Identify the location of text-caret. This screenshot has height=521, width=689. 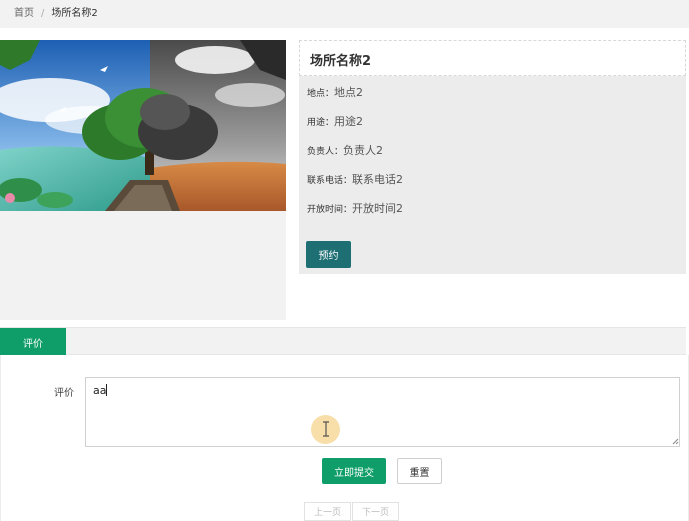
(107, 390).